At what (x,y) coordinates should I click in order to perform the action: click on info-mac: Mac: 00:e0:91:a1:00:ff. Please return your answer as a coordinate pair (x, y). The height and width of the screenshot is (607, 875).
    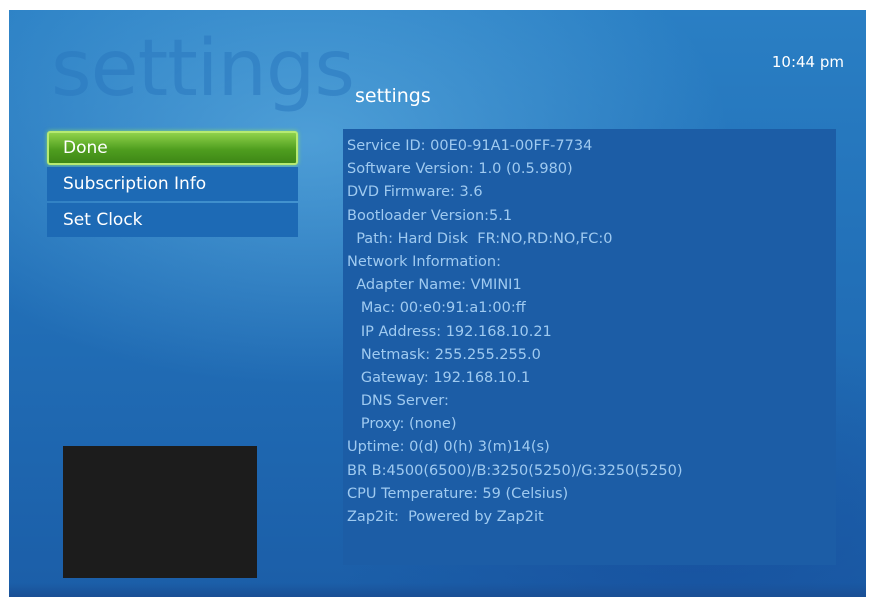
    Looking at the image, I should click on (436, 308).